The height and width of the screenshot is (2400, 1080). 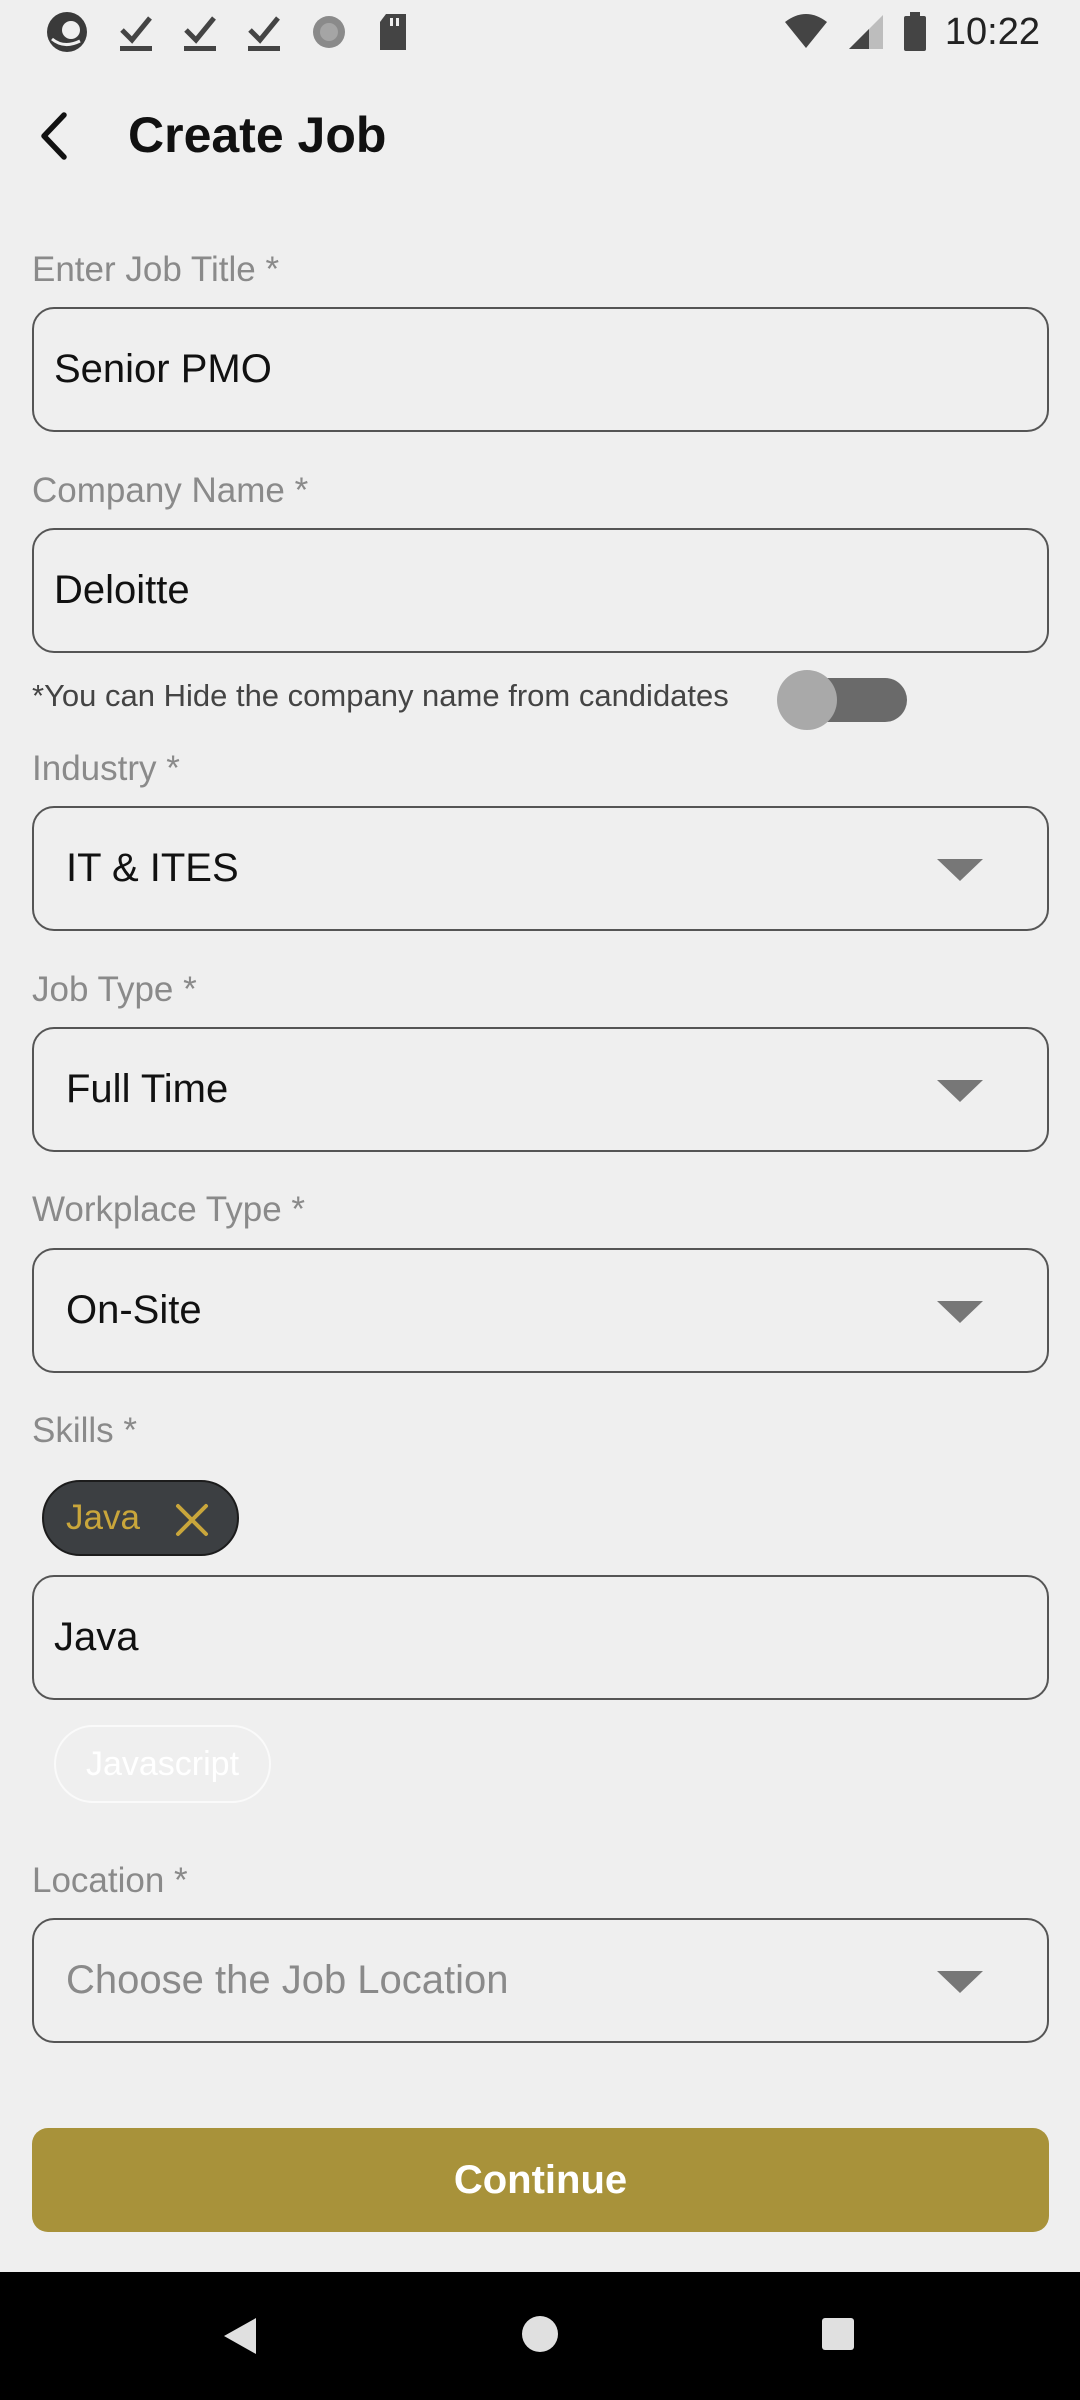 What do you see at coordinates (540, 1980) in the screenshot?
I see `location-dropdown: Choose the Job Location` at bounding box center [540, 1980].